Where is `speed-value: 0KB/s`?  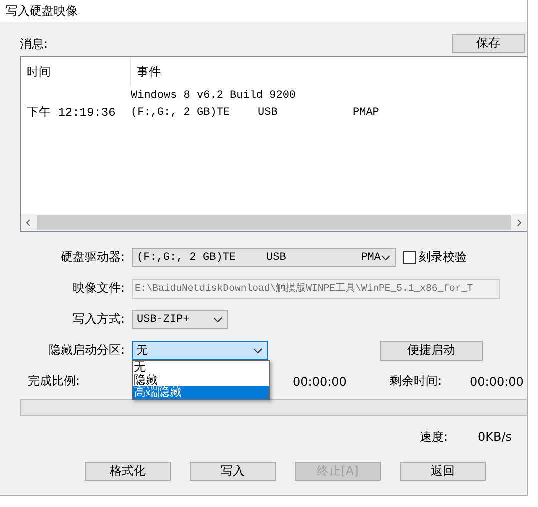 speed-value: 0KB/s is located at coordinates (495, 437).